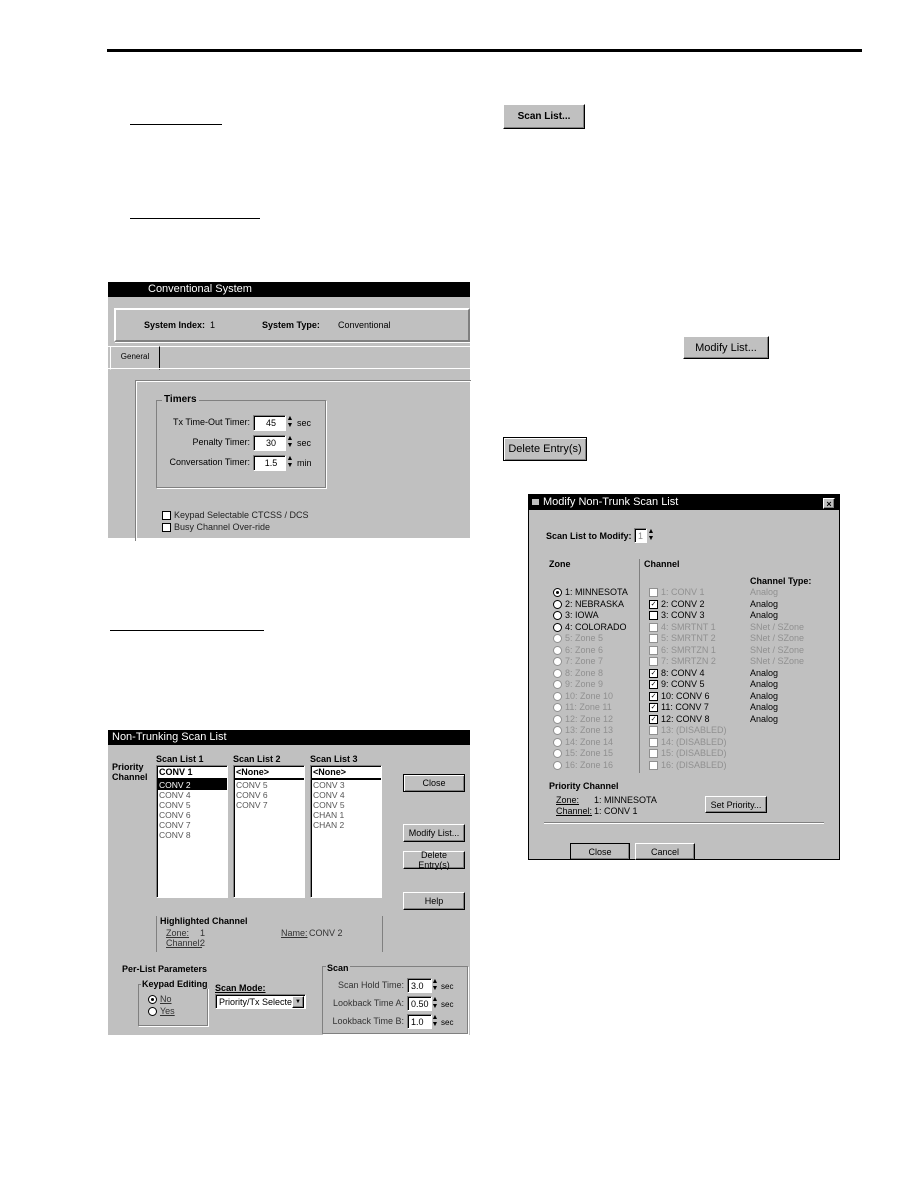 The width and height of the screenshot is (918, 1188). What do you see at coordinates (269, 443) in the screenshot?
I see `timer-input: 30` at bounding box center [269, 443].